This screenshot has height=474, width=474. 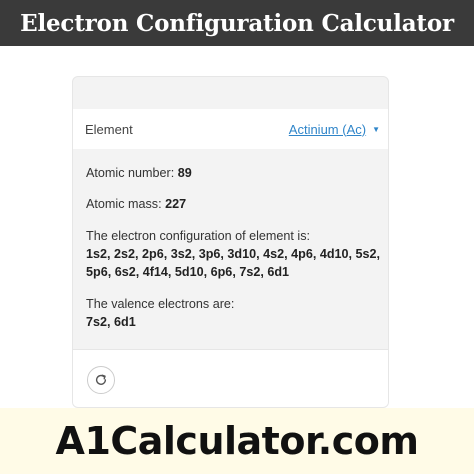 I want to click on element-row: Element Actinium (Ac) ▼, so click(x=230, y=129).